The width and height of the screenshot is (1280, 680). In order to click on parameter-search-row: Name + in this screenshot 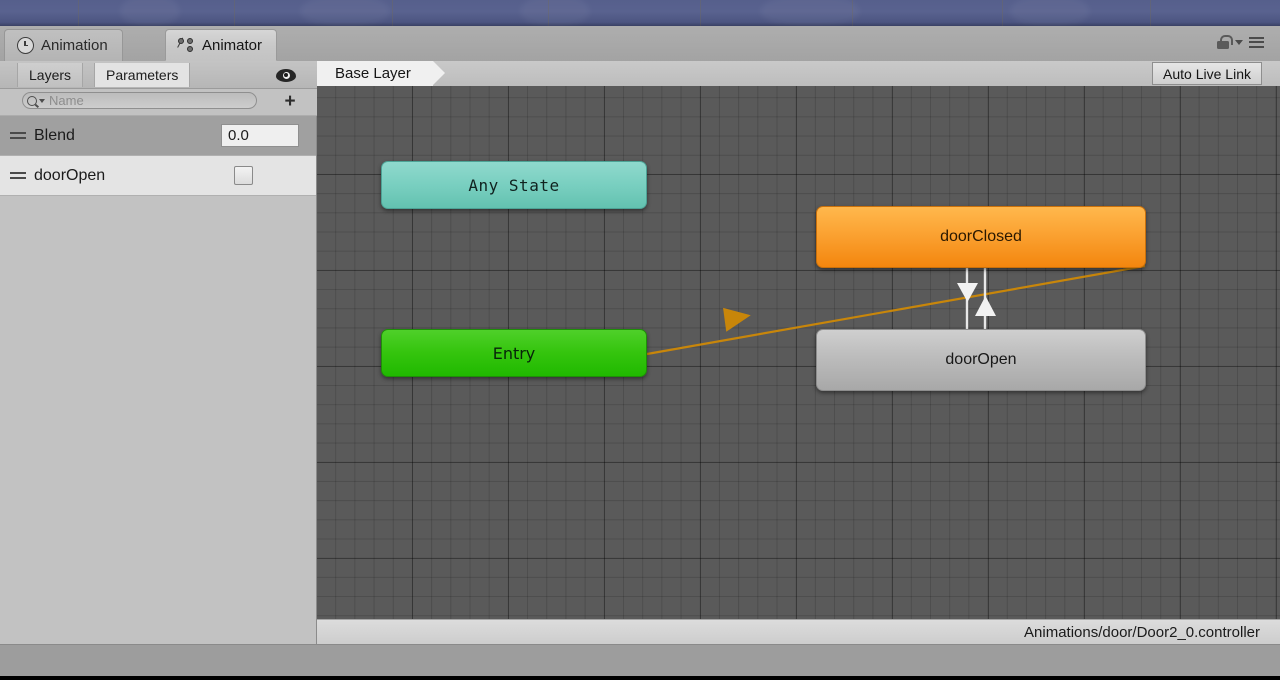, I will do `click(158, 102)`.